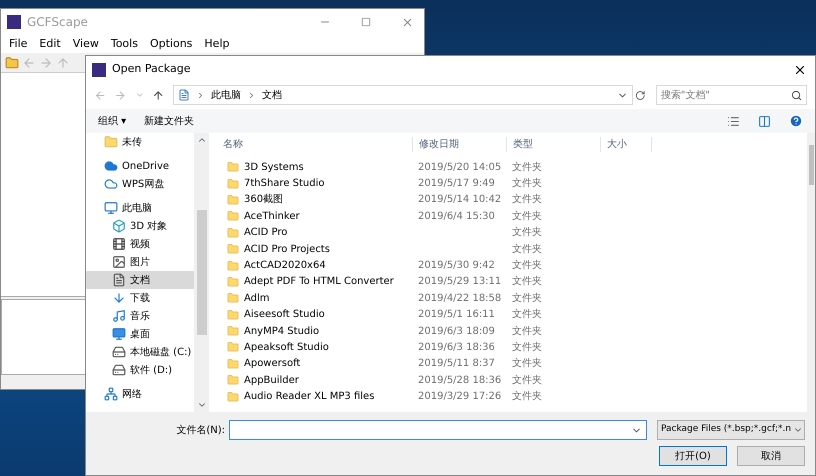  I want to click on up-icon, so click(158, 95).